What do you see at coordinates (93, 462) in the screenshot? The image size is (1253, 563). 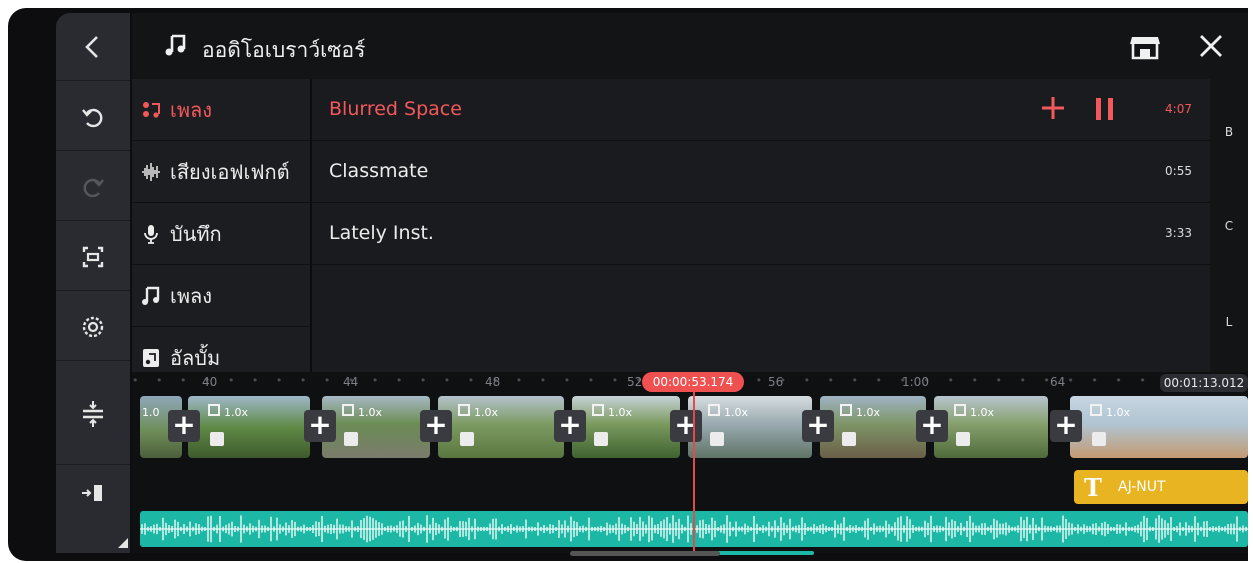 I see `timeline-toolbar` at bounding box center [93, 462].